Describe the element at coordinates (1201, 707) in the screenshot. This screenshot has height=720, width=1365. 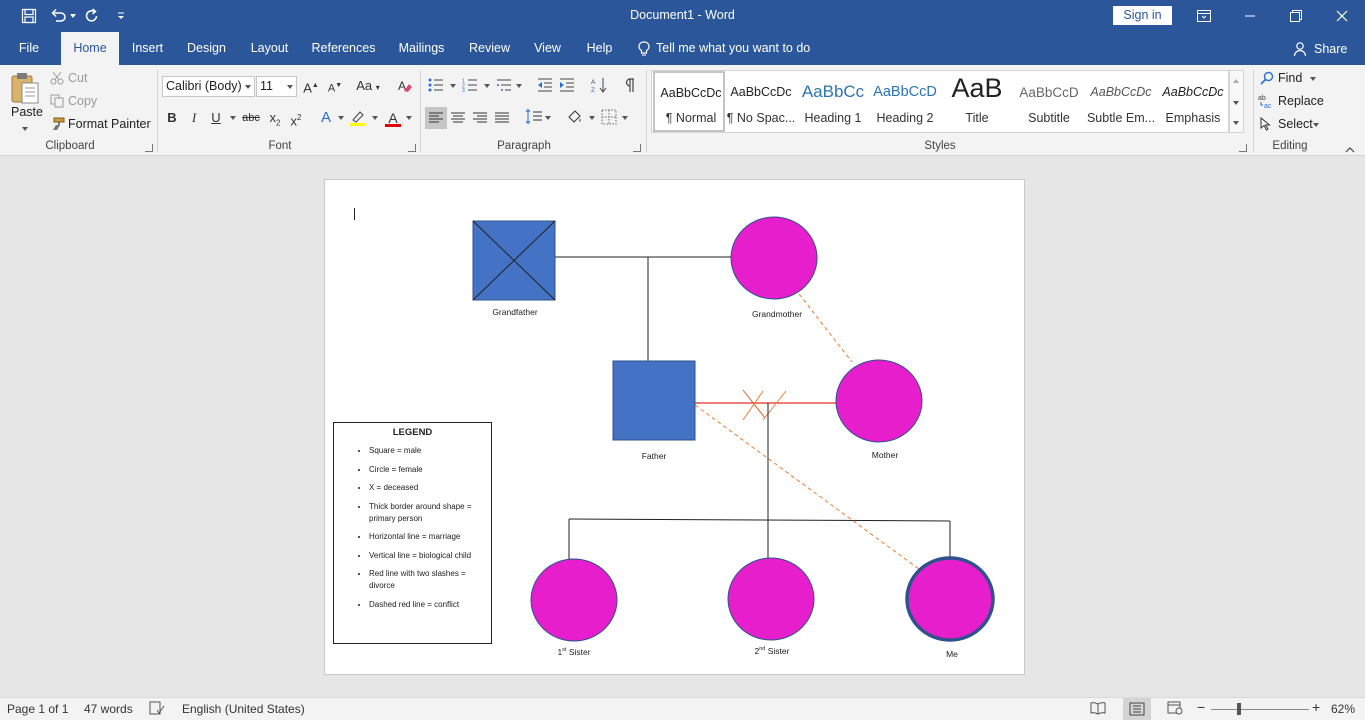
I see `zoom-out-button: −` at that location.